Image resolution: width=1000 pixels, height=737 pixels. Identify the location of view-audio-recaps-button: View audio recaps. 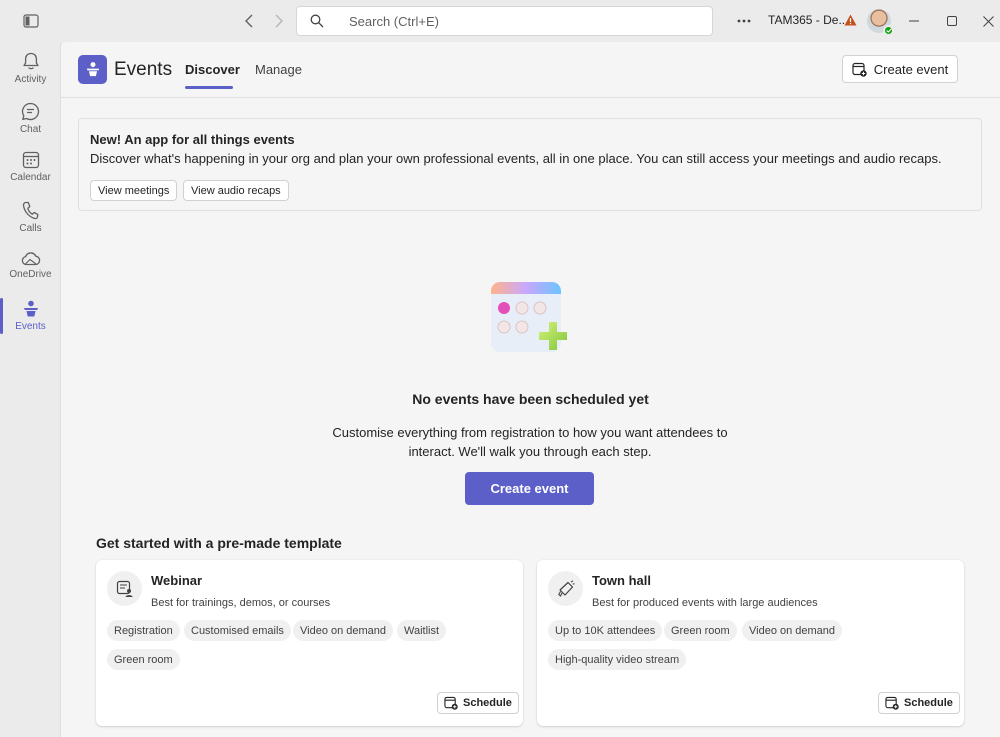
(236, 190).